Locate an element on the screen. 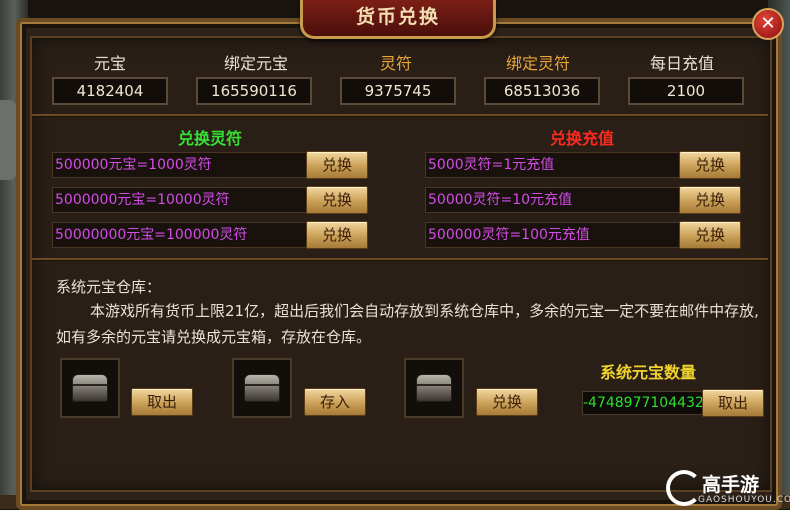 The width and height of the screenshot is (790, 510). close-icon: ✕ is located at coordinates (768, 23).